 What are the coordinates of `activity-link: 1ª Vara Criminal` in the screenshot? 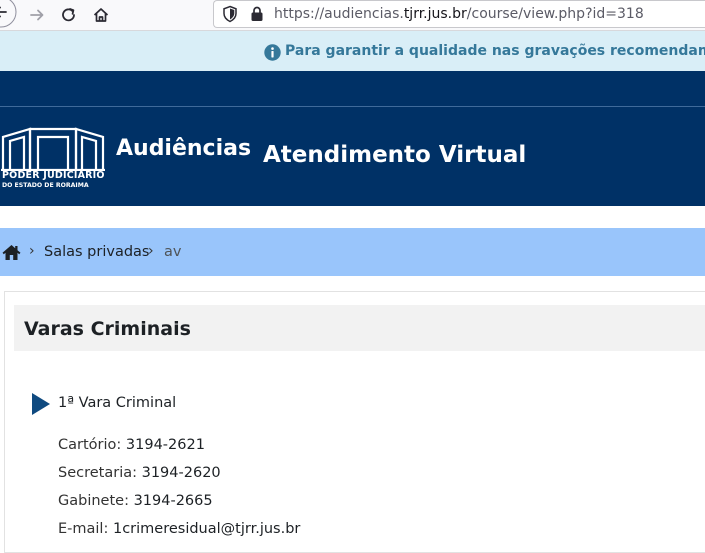 It's located at (117, 403).